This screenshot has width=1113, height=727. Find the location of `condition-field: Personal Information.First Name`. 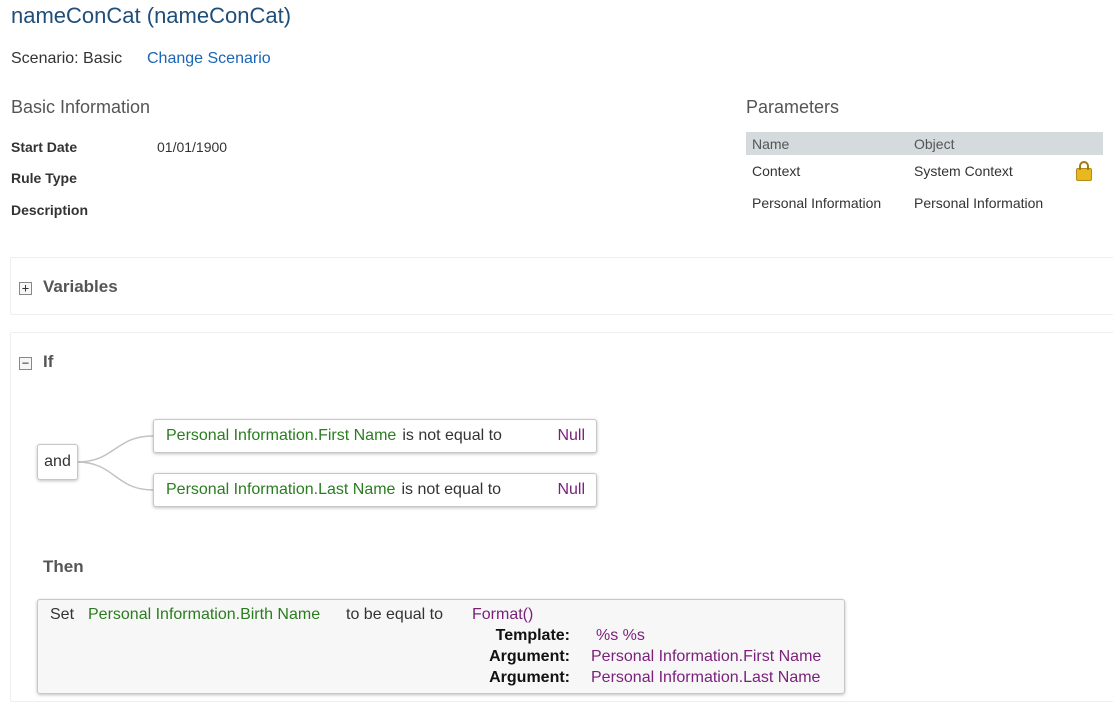

condition-field: Personal Information.First Name is located at coordinates (281, 436).